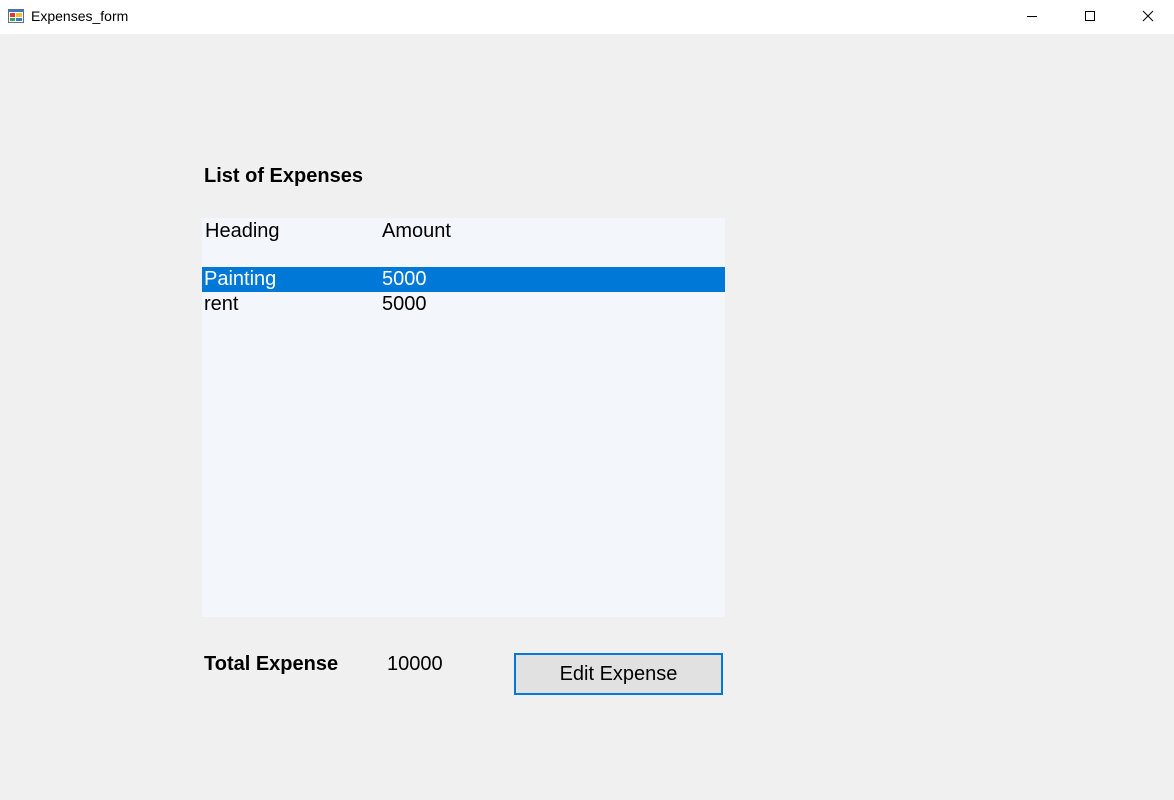 This screenshot has width=1174, height=800. What do you see at coordinates (587, 17) in the screenshot?
I see `title-bar: Expenses_form` at bounding box center [587, 17].